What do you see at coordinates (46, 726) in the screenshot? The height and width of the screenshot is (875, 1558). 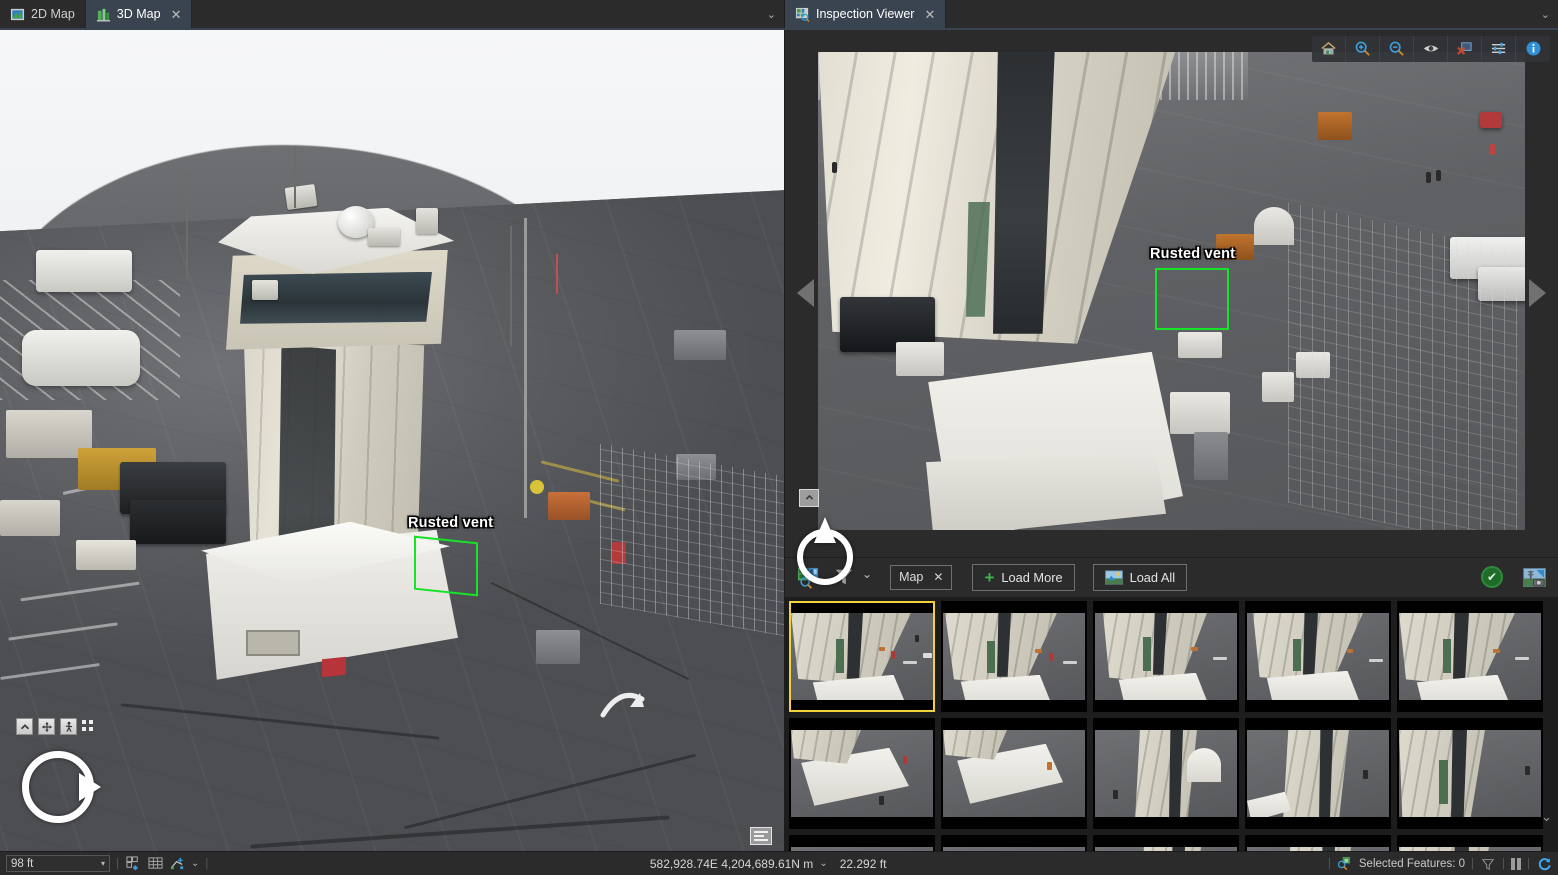 I see `pan-navigate-button` at bounding box center [46, 726].